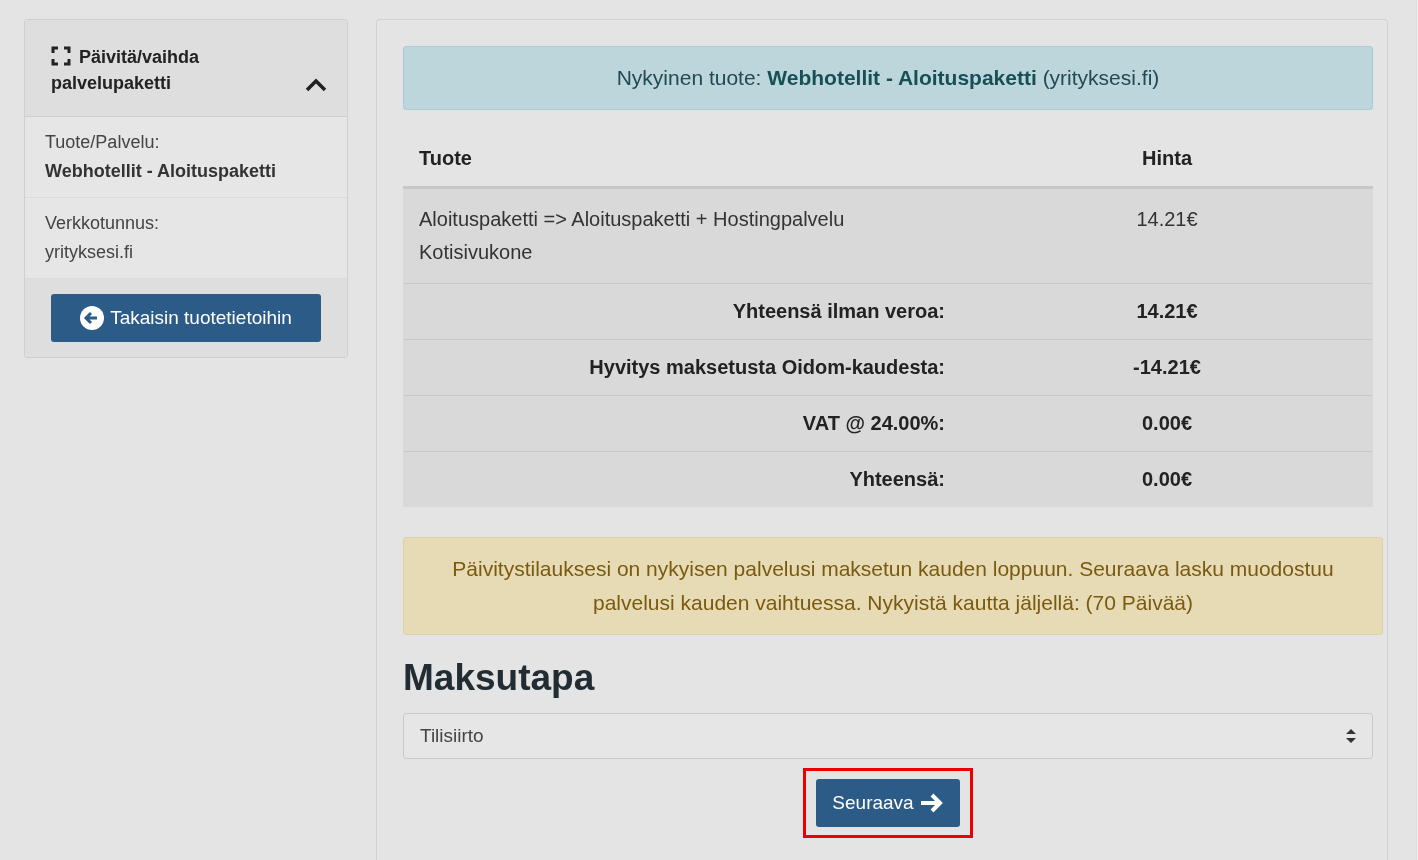 This screenshot has height=860, width=1418. I want to click on back-button: Takaisin tuotetietoihin, so click(186, 318).